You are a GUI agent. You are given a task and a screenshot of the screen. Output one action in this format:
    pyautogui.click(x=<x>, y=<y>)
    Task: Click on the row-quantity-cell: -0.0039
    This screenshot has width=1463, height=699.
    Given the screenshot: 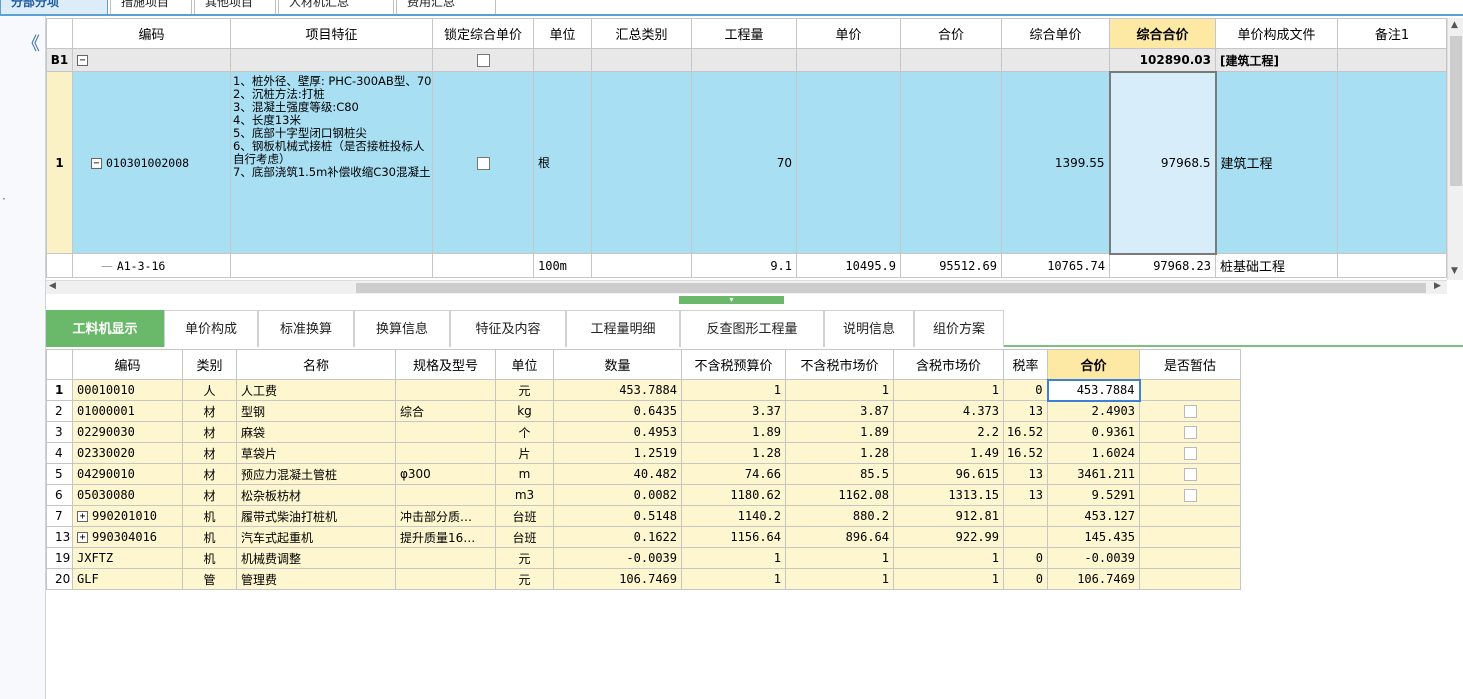 What is the action you would take?
    pyautogui.click(x=617, y=558)
    